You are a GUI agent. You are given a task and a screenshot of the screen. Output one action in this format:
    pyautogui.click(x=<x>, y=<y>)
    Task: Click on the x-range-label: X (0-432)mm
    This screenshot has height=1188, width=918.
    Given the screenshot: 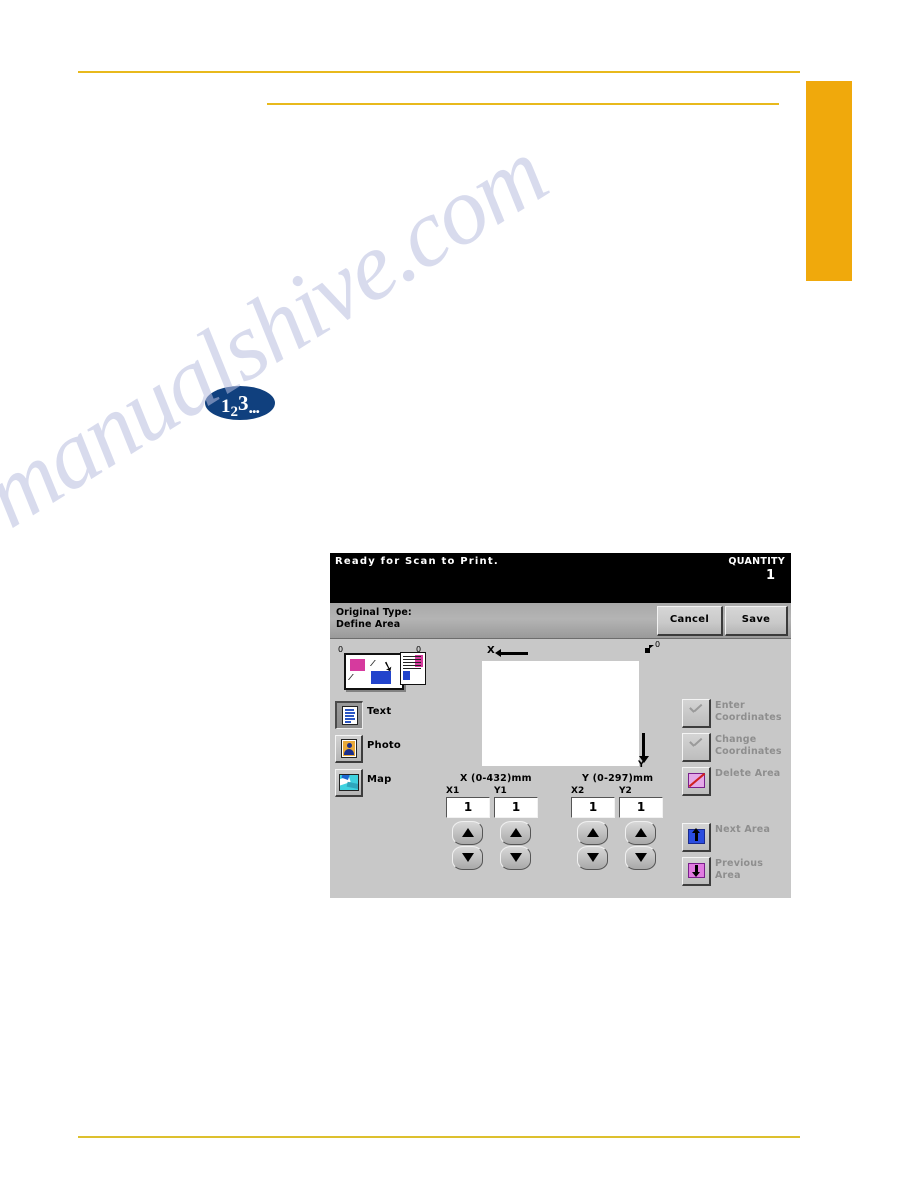 What is the action you would take?
    pyautogui.click(x=496, y=778)
    